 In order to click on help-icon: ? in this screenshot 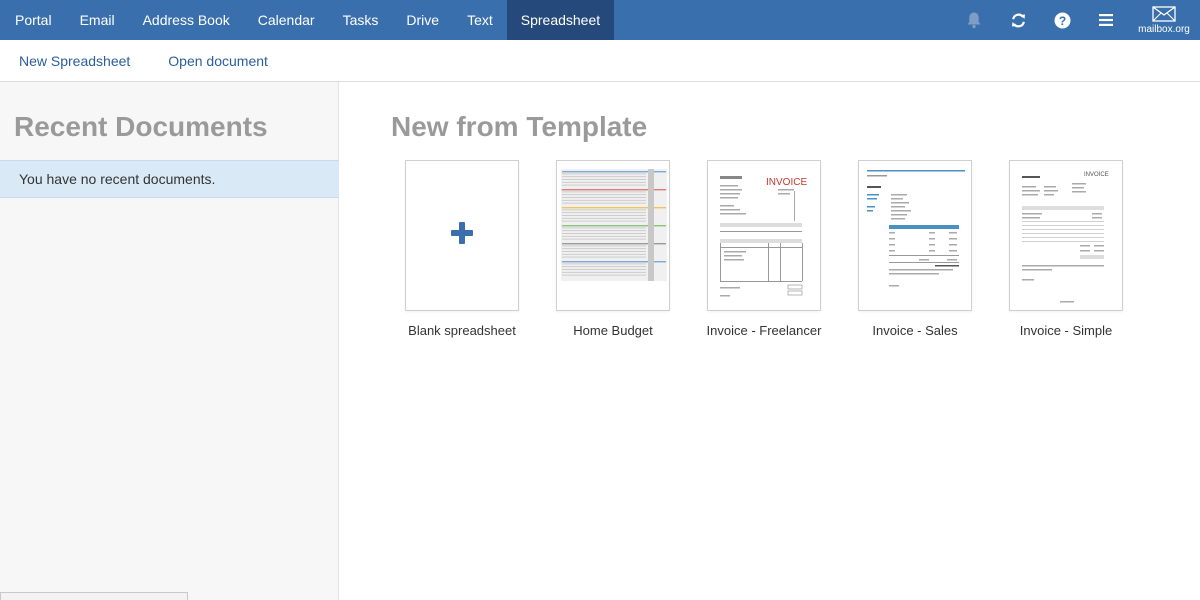, I will do `click(1062, 20)`.